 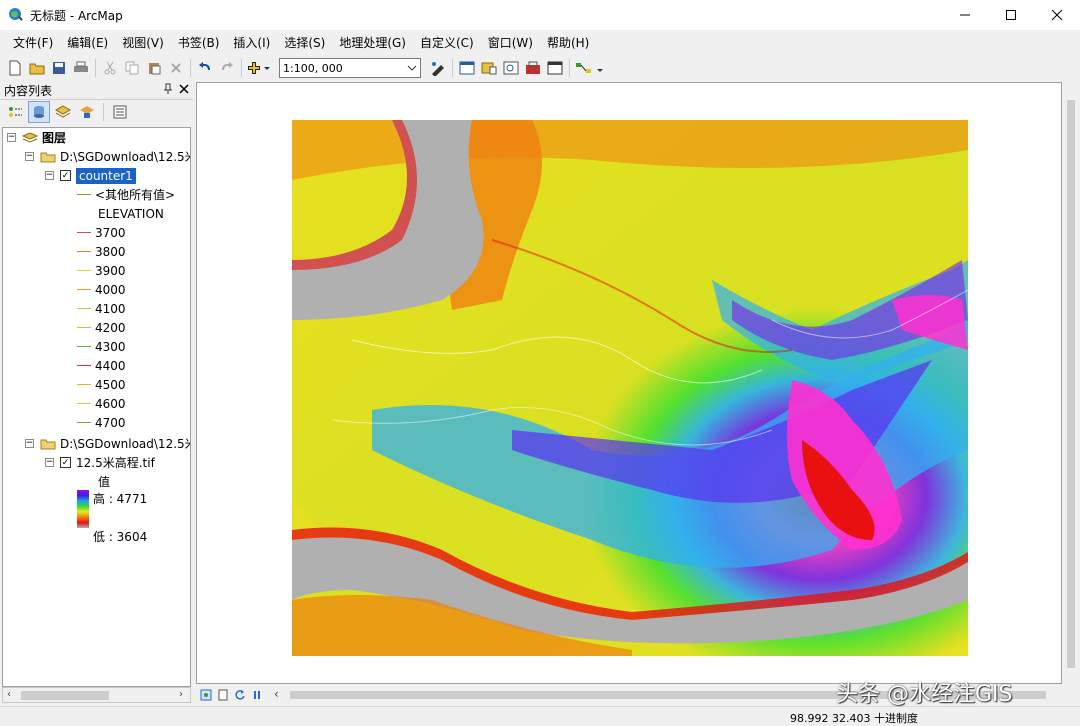 What do you see at coordinates (168, 90) in the screenshot?
I see `pin-icon` at bounding box center [168, 90].